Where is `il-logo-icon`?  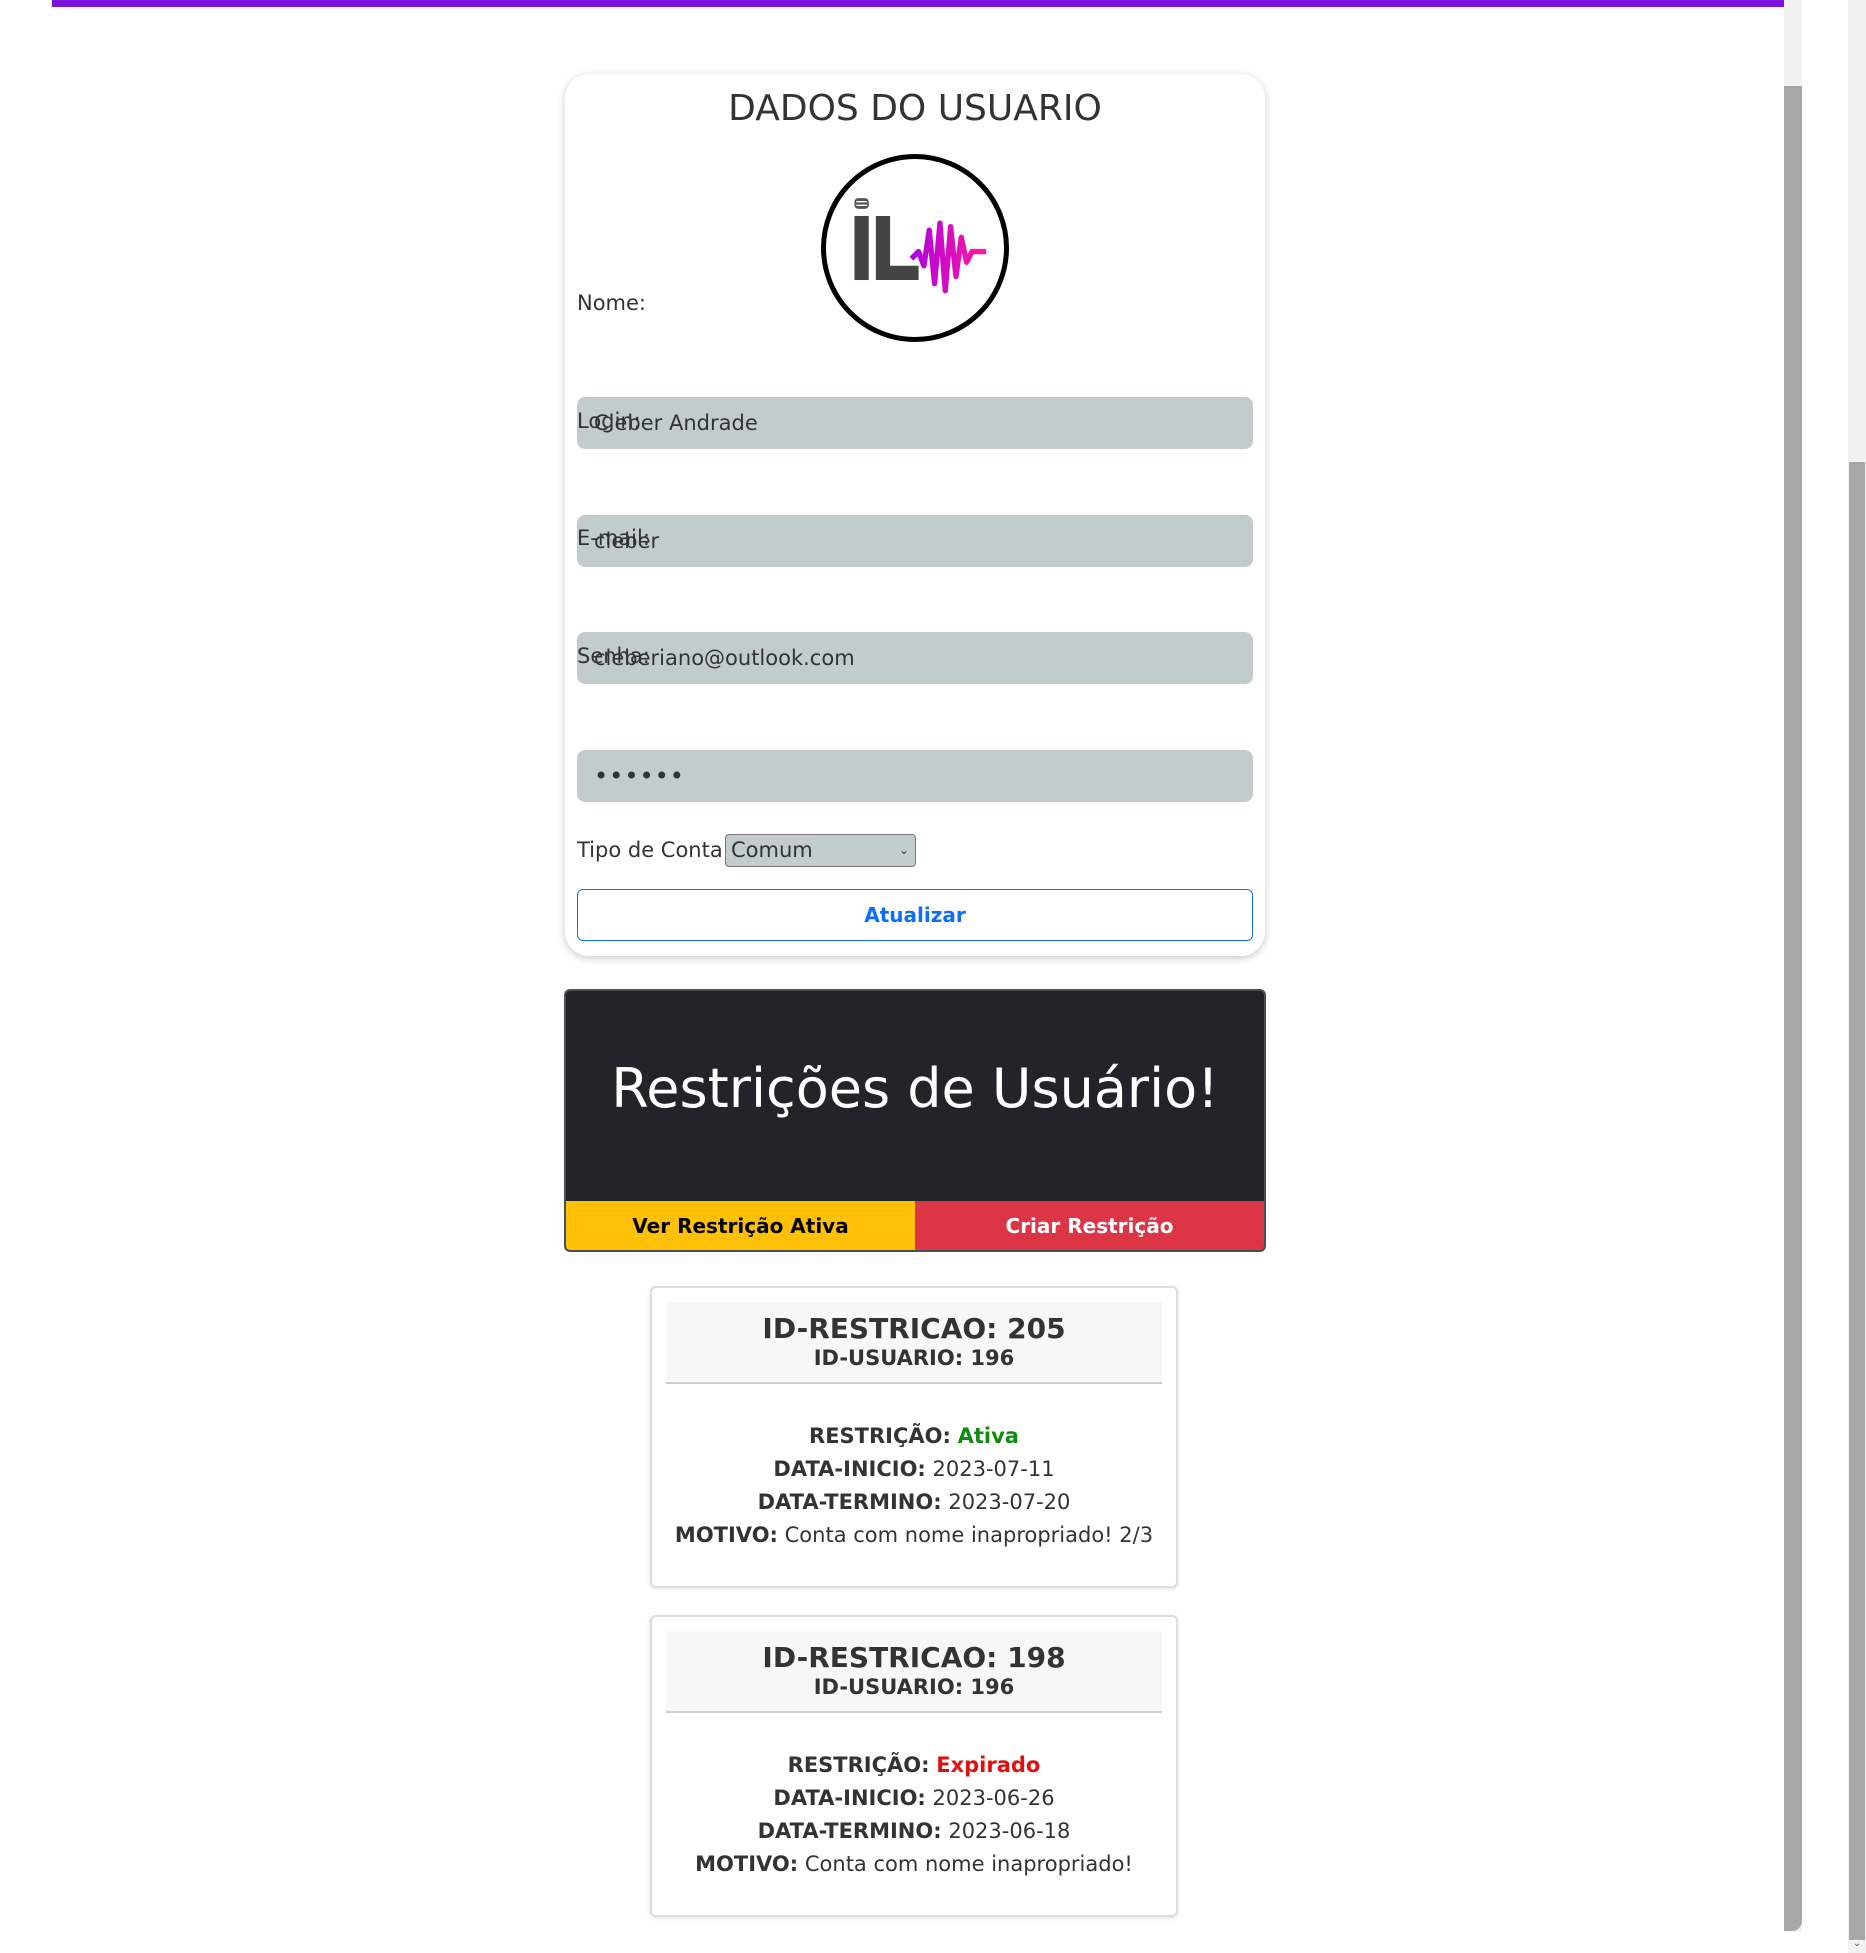
il-logo-icon is located at coordinates (920, 246).